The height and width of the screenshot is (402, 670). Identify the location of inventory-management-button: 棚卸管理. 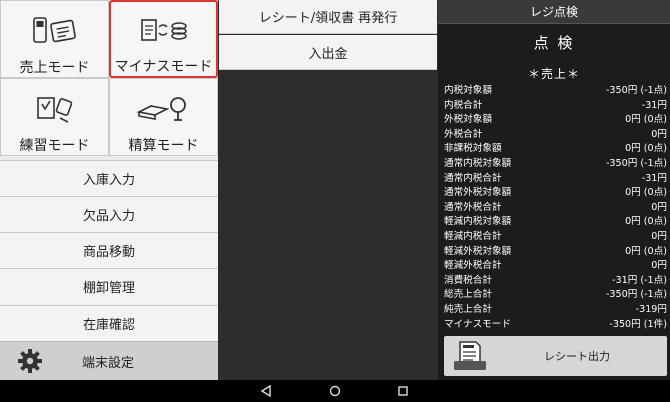
(109, 286).